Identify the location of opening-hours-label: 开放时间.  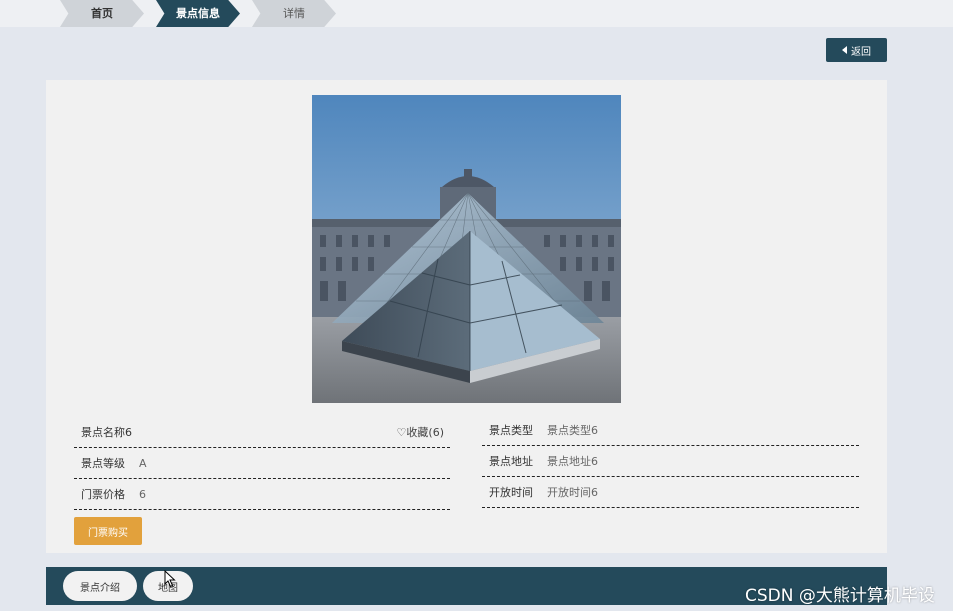
(511, 492).